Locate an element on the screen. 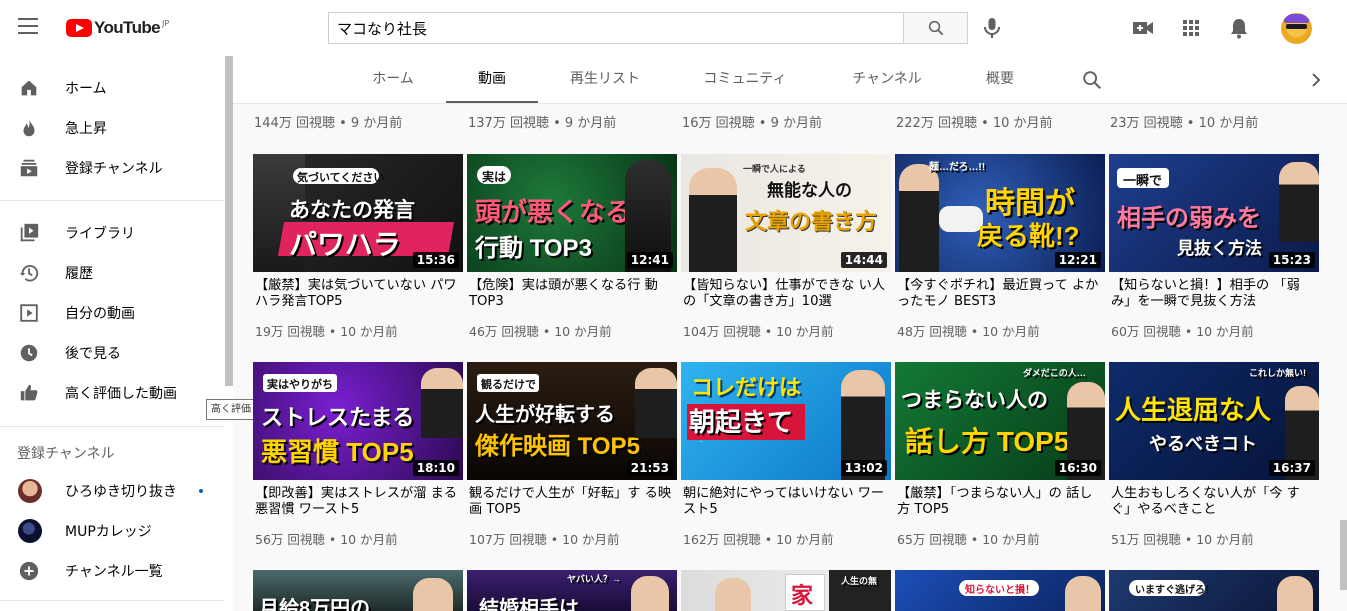  video-thumbnail: 一瞬で人による 無能な人の 文章の書き方 14:44 is located at coordinates (786, 213).